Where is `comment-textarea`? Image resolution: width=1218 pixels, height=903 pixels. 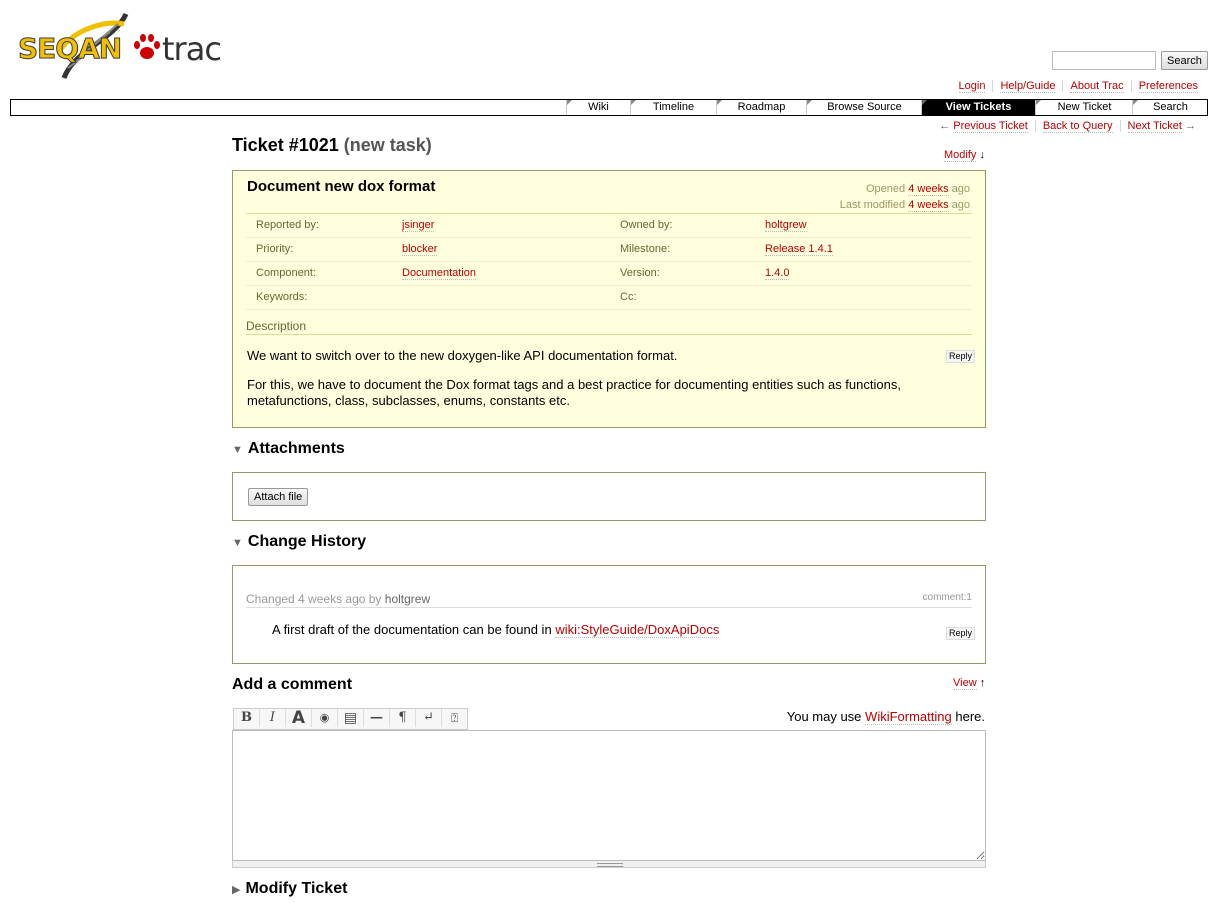
comment-textarea is located at coordinates (609, 795).